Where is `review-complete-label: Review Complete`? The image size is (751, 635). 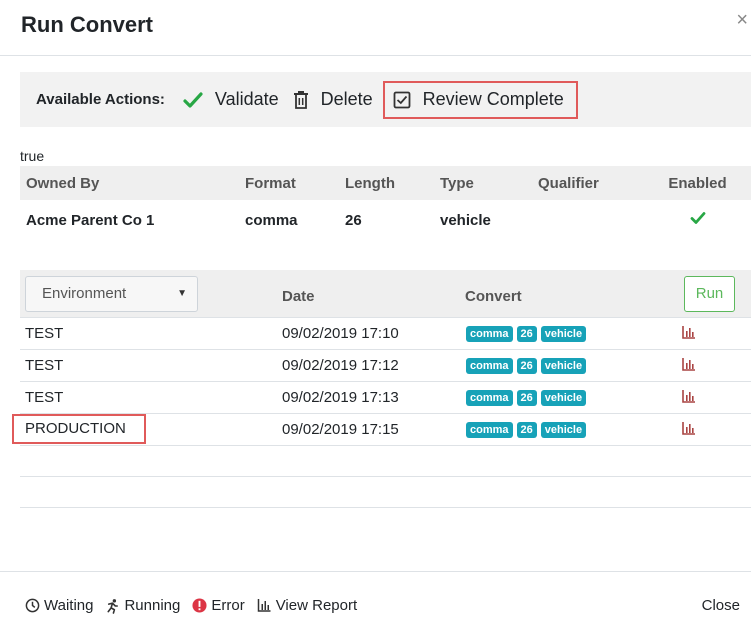 review-complete-label: Review Complete is located at coordinates (493, 99).